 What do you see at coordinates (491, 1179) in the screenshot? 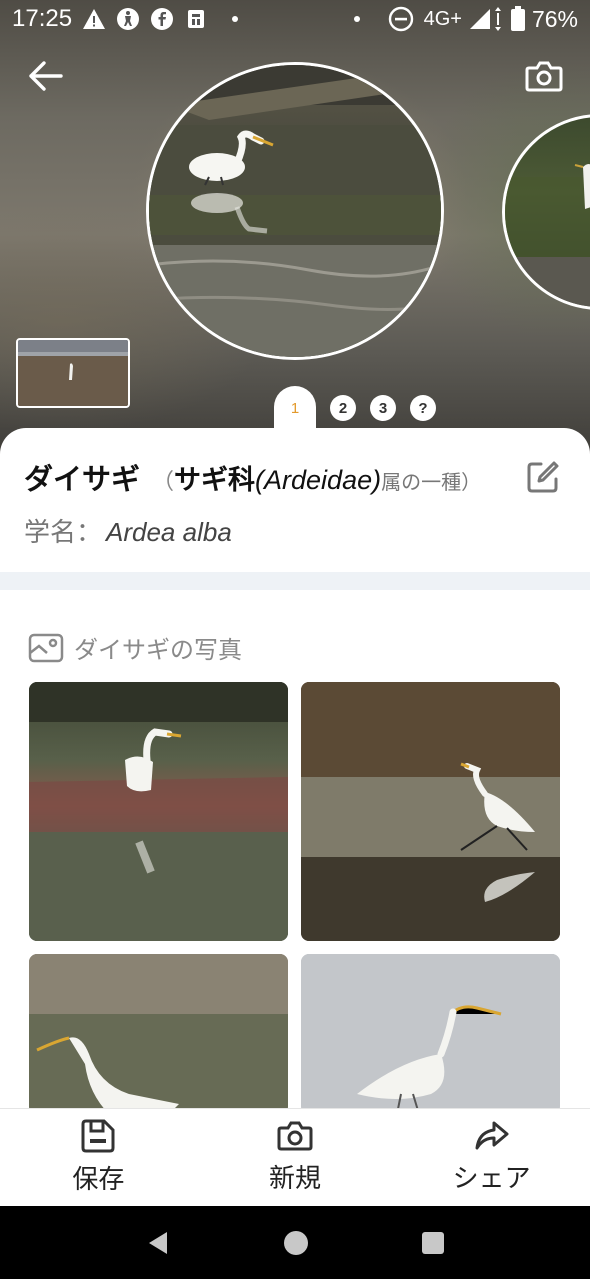
I see `share-label: シェア` at bounding box center [491, 1179].